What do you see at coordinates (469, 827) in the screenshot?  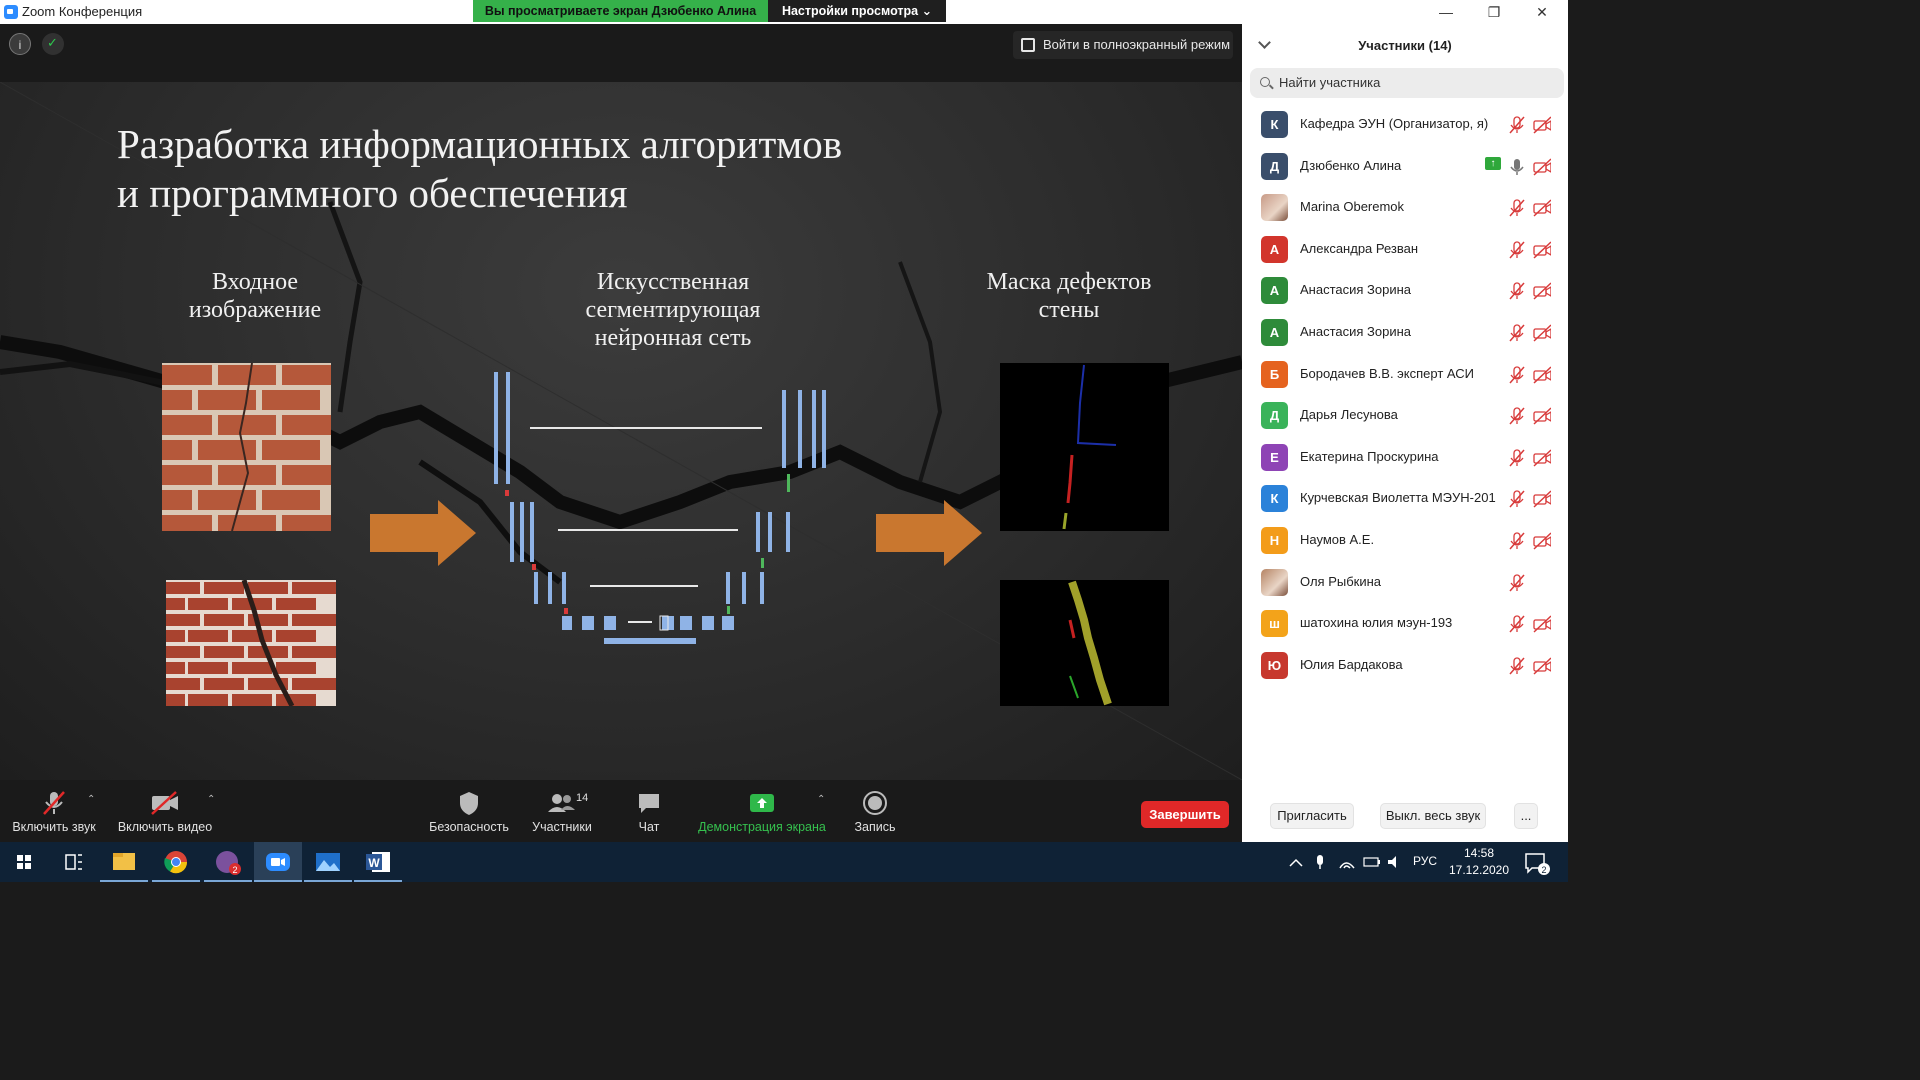 I see `security-label: Безопасность` at bounding box center [469, 827].